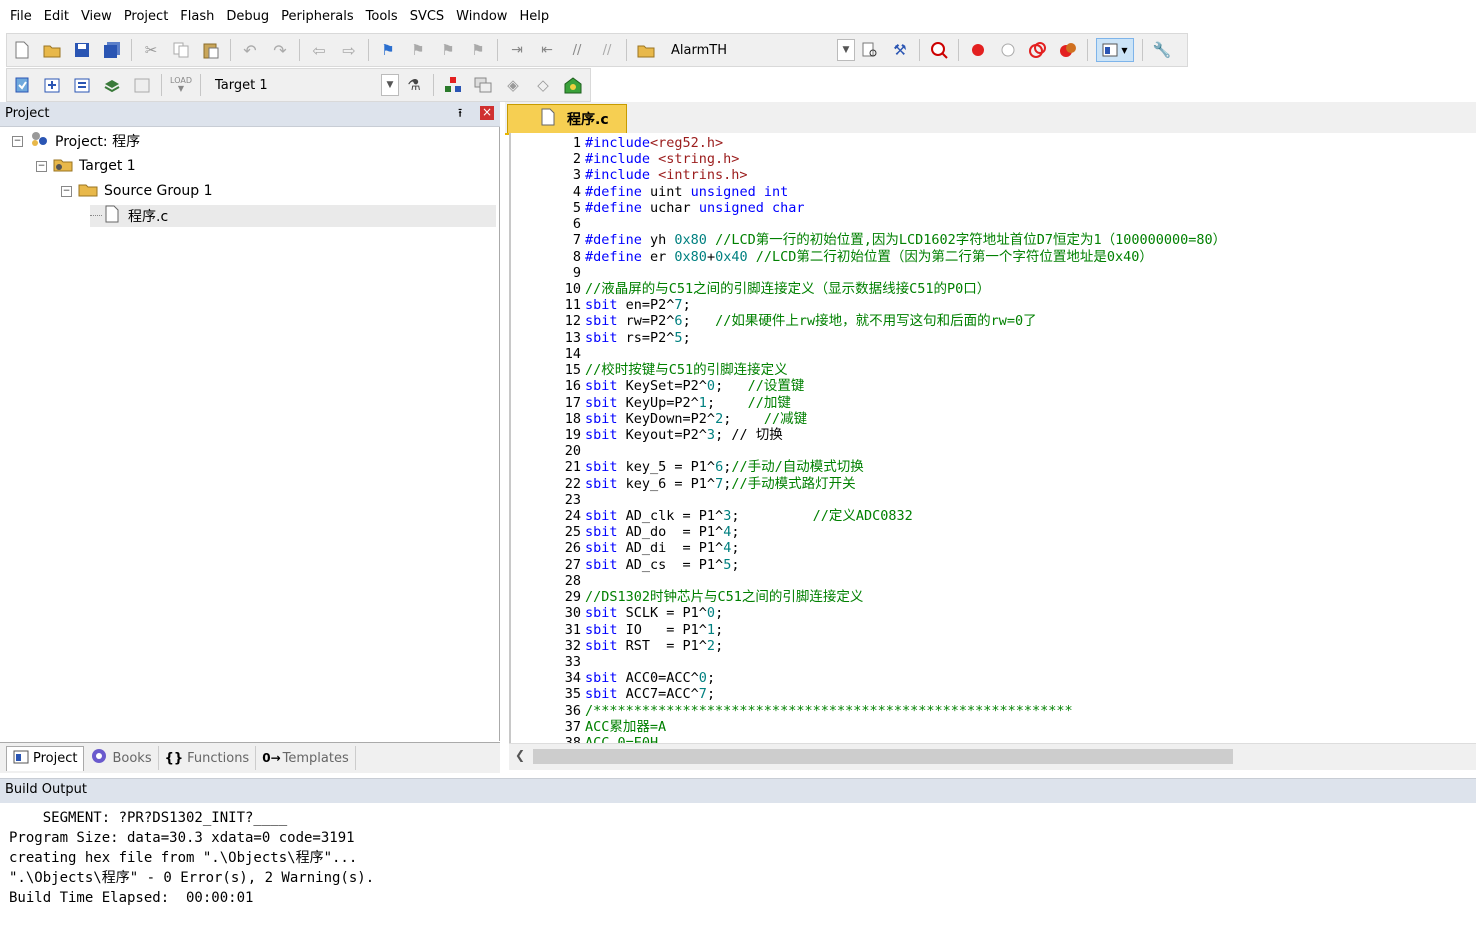 The width and height of the screenshot is (1476, 934). Describe the element at coordinates (137, 191) in the screenshot. I see `tree-item-source-group: − Source Group 1` at that location.